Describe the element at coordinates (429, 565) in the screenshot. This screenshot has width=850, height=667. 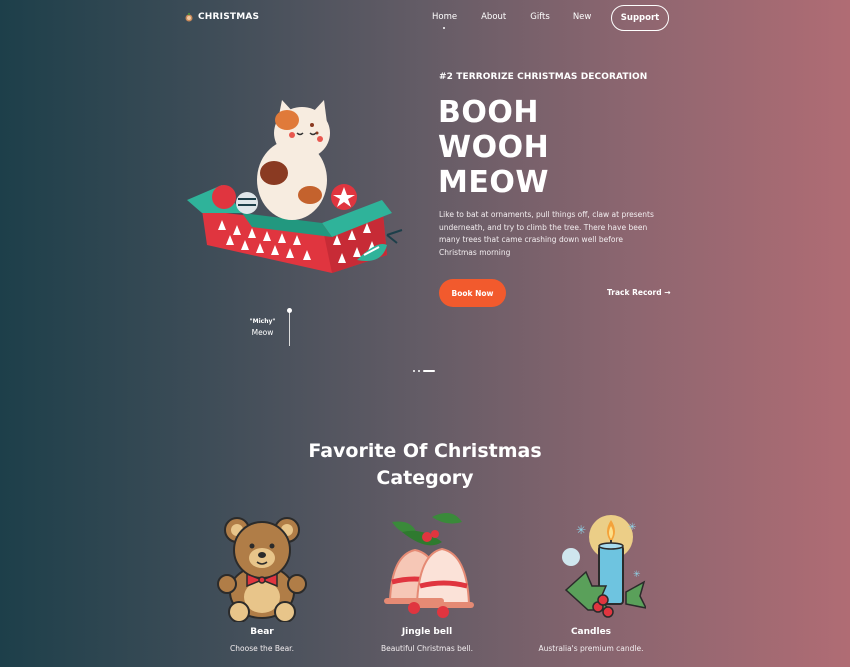
I see `jingle-bell-icon` at that location.